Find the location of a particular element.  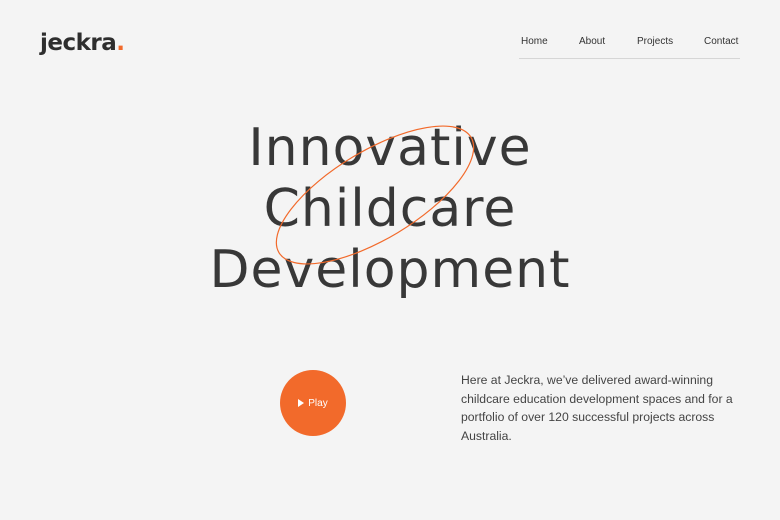

play-button: Play is located at coordinates (313, 403).